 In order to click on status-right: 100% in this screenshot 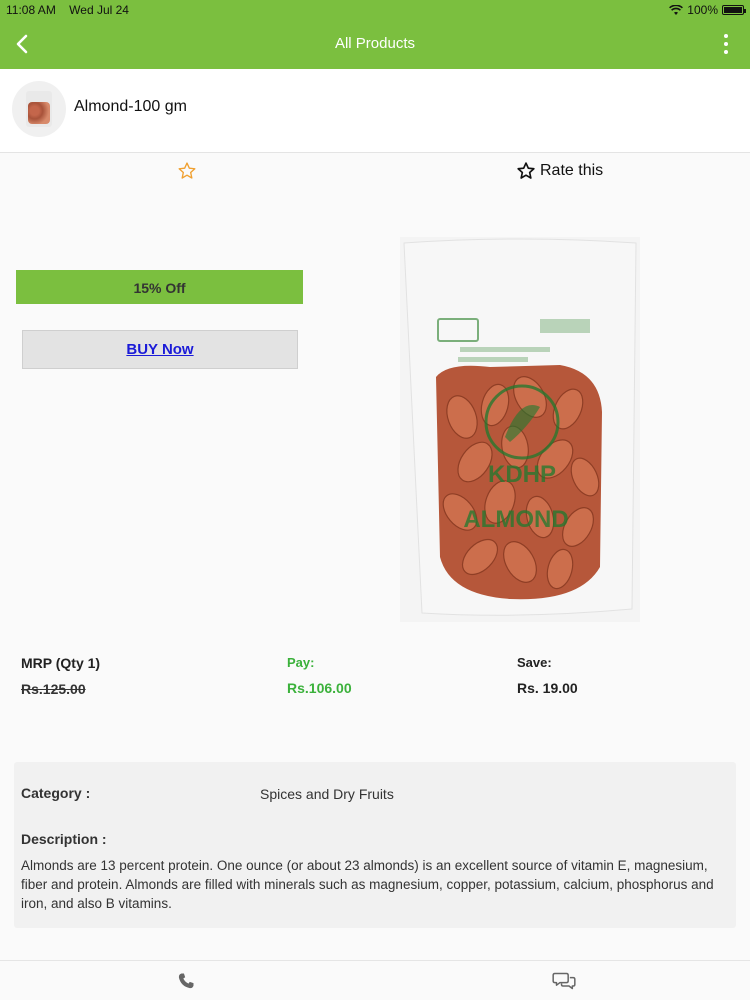, I will do `click(707, 10)`.